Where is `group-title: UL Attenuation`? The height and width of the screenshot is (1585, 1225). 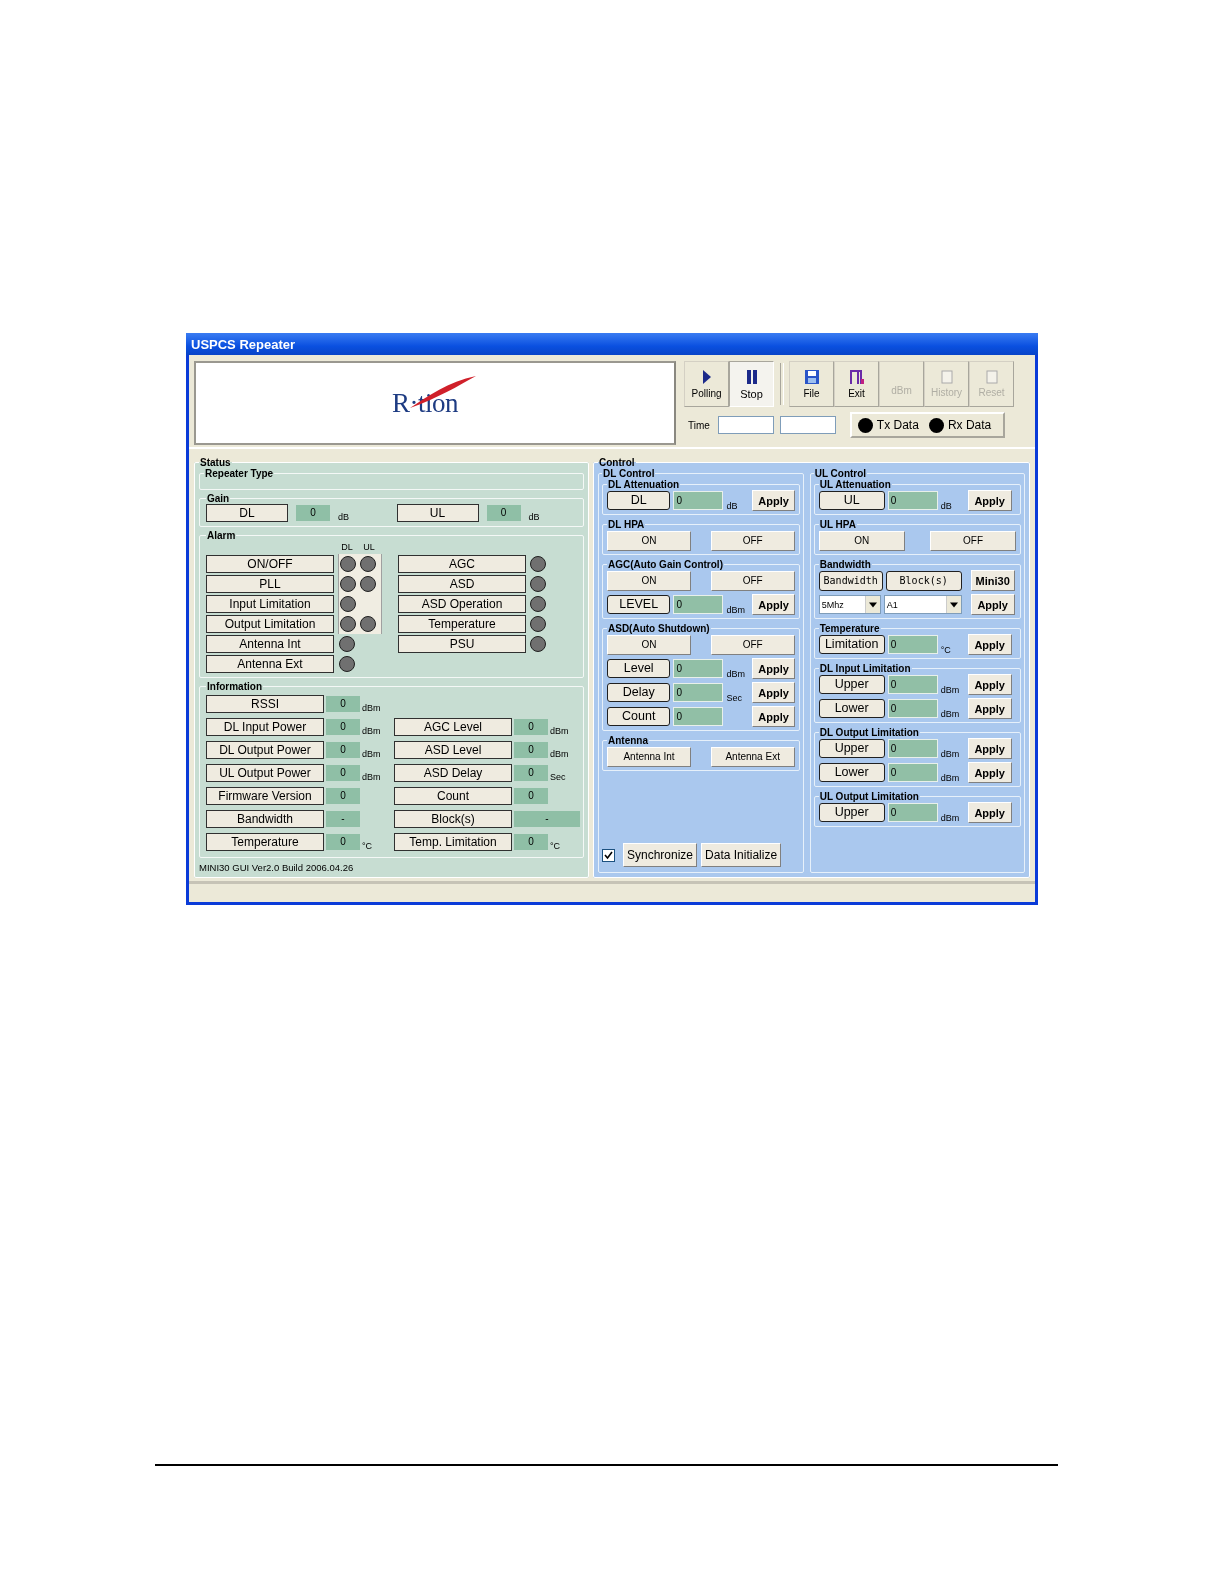
group-title: UL Attenuation is located at coordinates (855, 484).